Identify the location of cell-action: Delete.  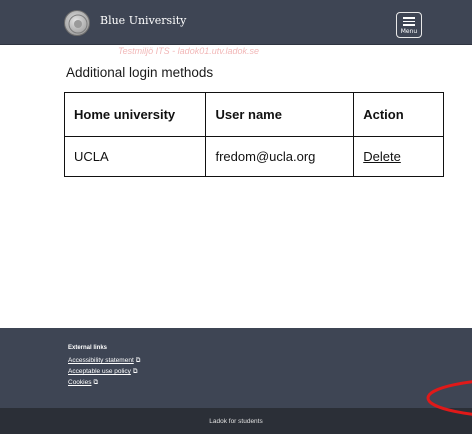
(398, 156).